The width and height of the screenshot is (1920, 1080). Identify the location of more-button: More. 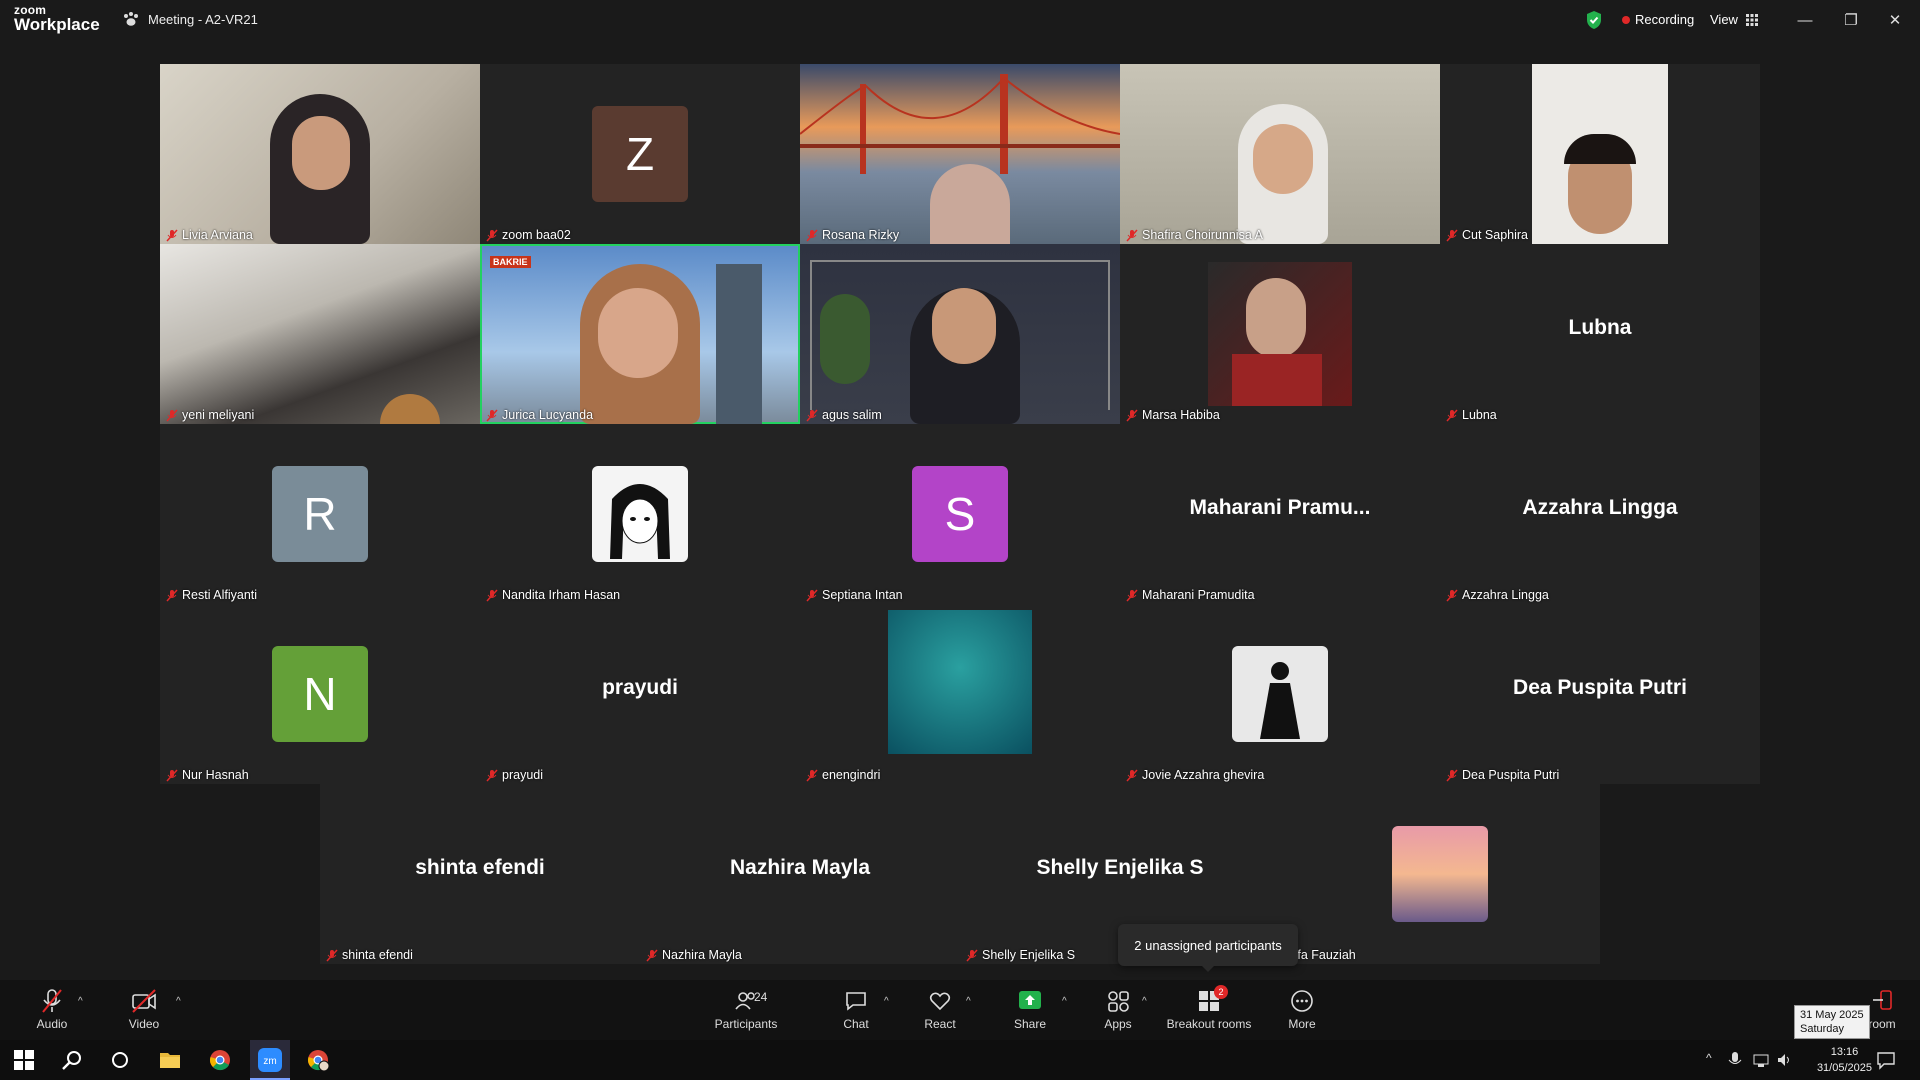
(1302, 1009).